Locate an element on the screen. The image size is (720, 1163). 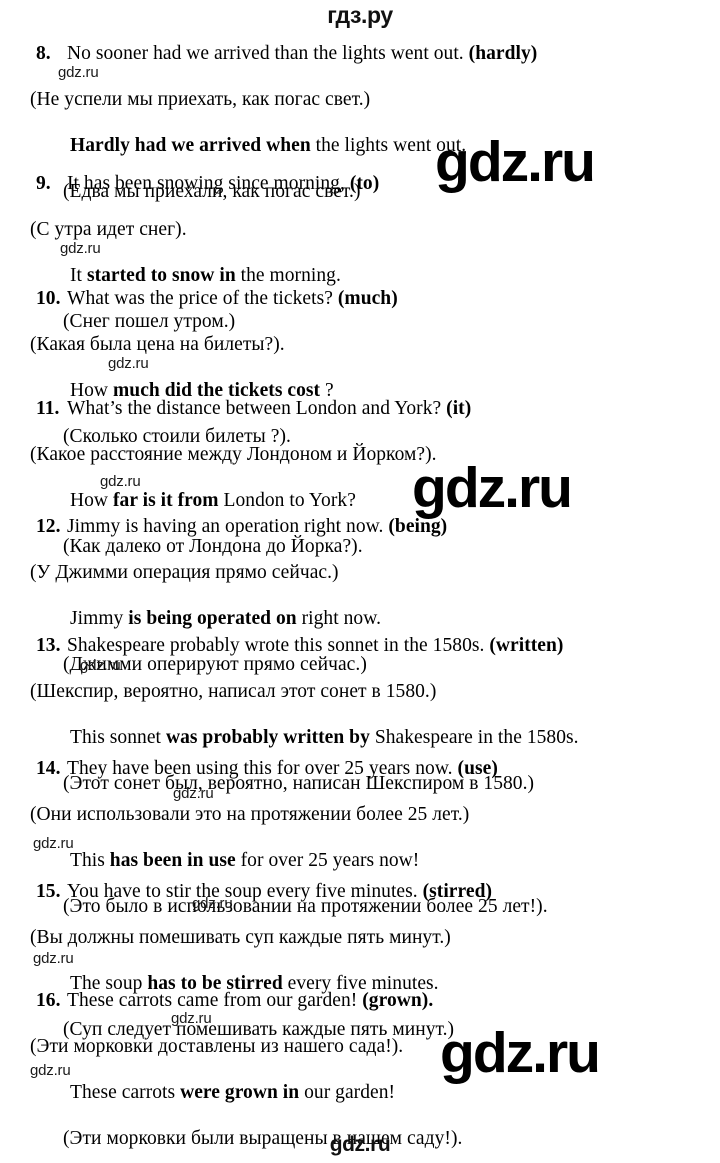
site-logo-header: гдз.ру is located at coordinates (360, 15).